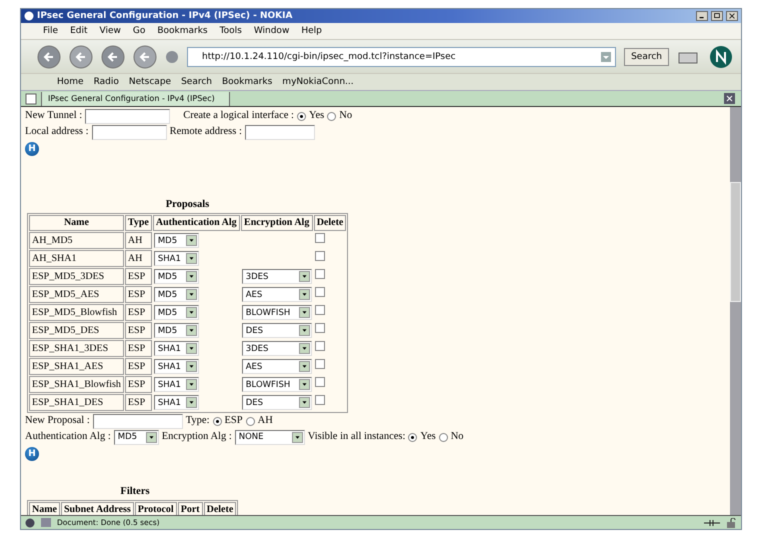 Image resolution: width=780 pixels, height=540 pixels. What do you see at coordinates (110, 31) in the screenshot?
I see `menu-item: View` at bounding box center [110, 31].